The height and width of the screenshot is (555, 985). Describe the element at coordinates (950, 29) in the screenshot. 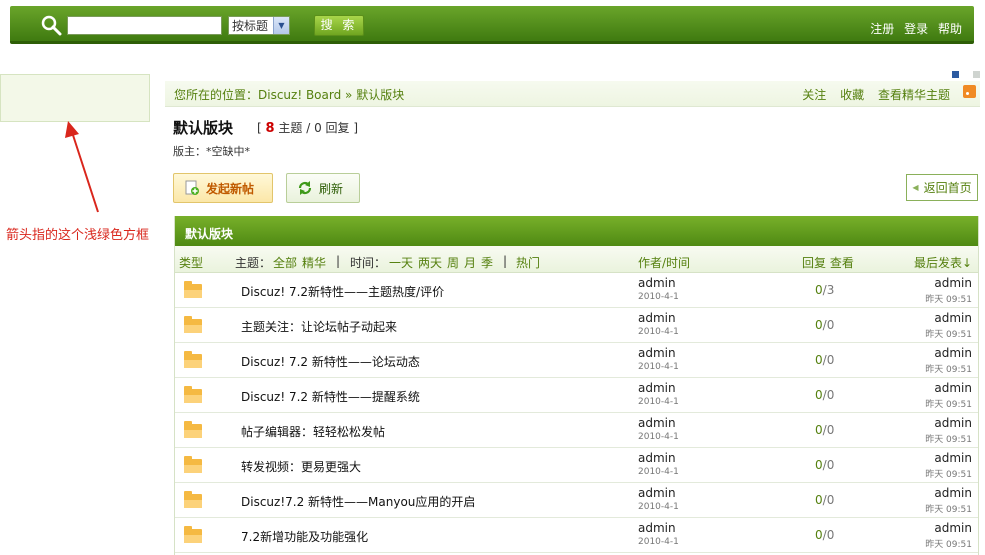

I see `help-link: 帮助` at that location.